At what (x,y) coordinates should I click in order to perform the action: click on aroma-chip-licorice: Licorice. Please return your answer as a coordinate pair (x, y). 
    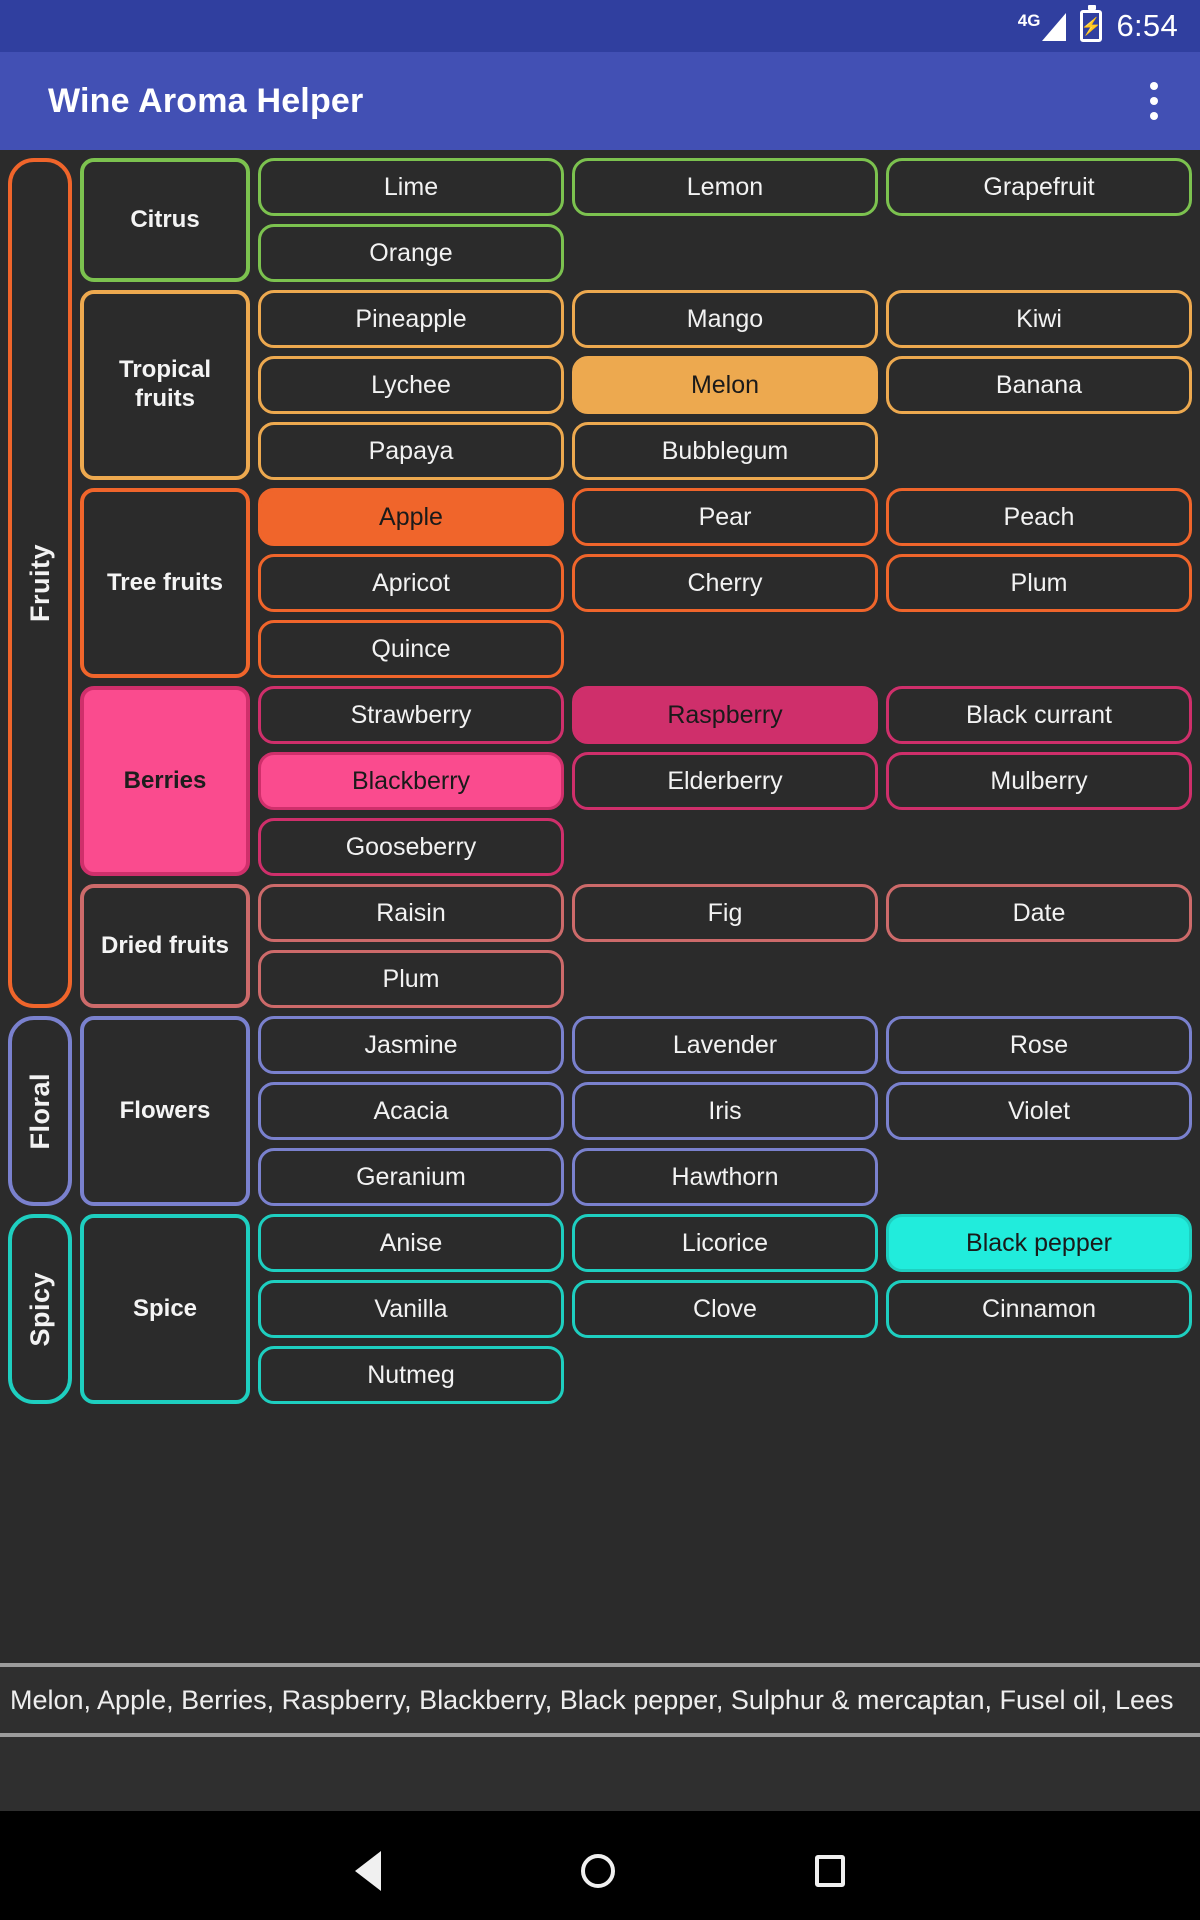
    Looking at the image, I should click on (725, 1243).